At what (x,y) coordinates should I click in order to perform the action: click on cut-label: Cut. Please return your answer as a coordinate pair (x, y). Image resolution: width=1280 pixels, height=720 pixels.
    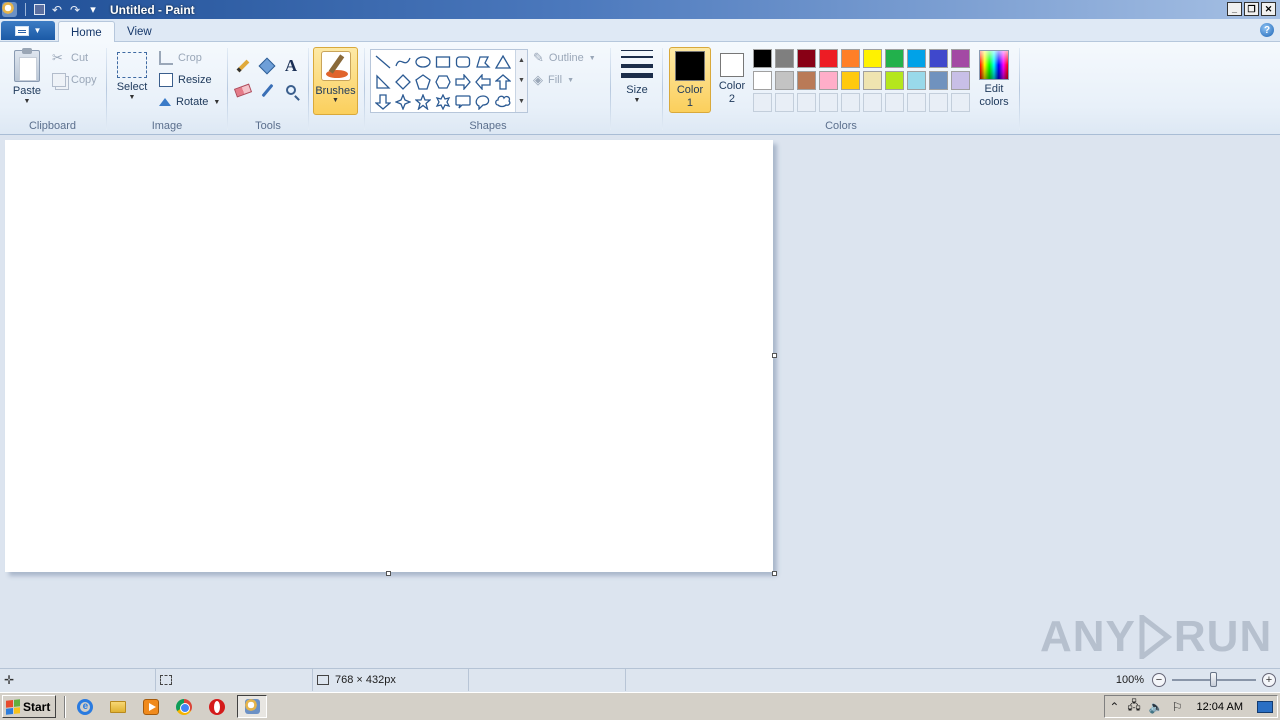
    Looking at the image, I should click on (80, 58).